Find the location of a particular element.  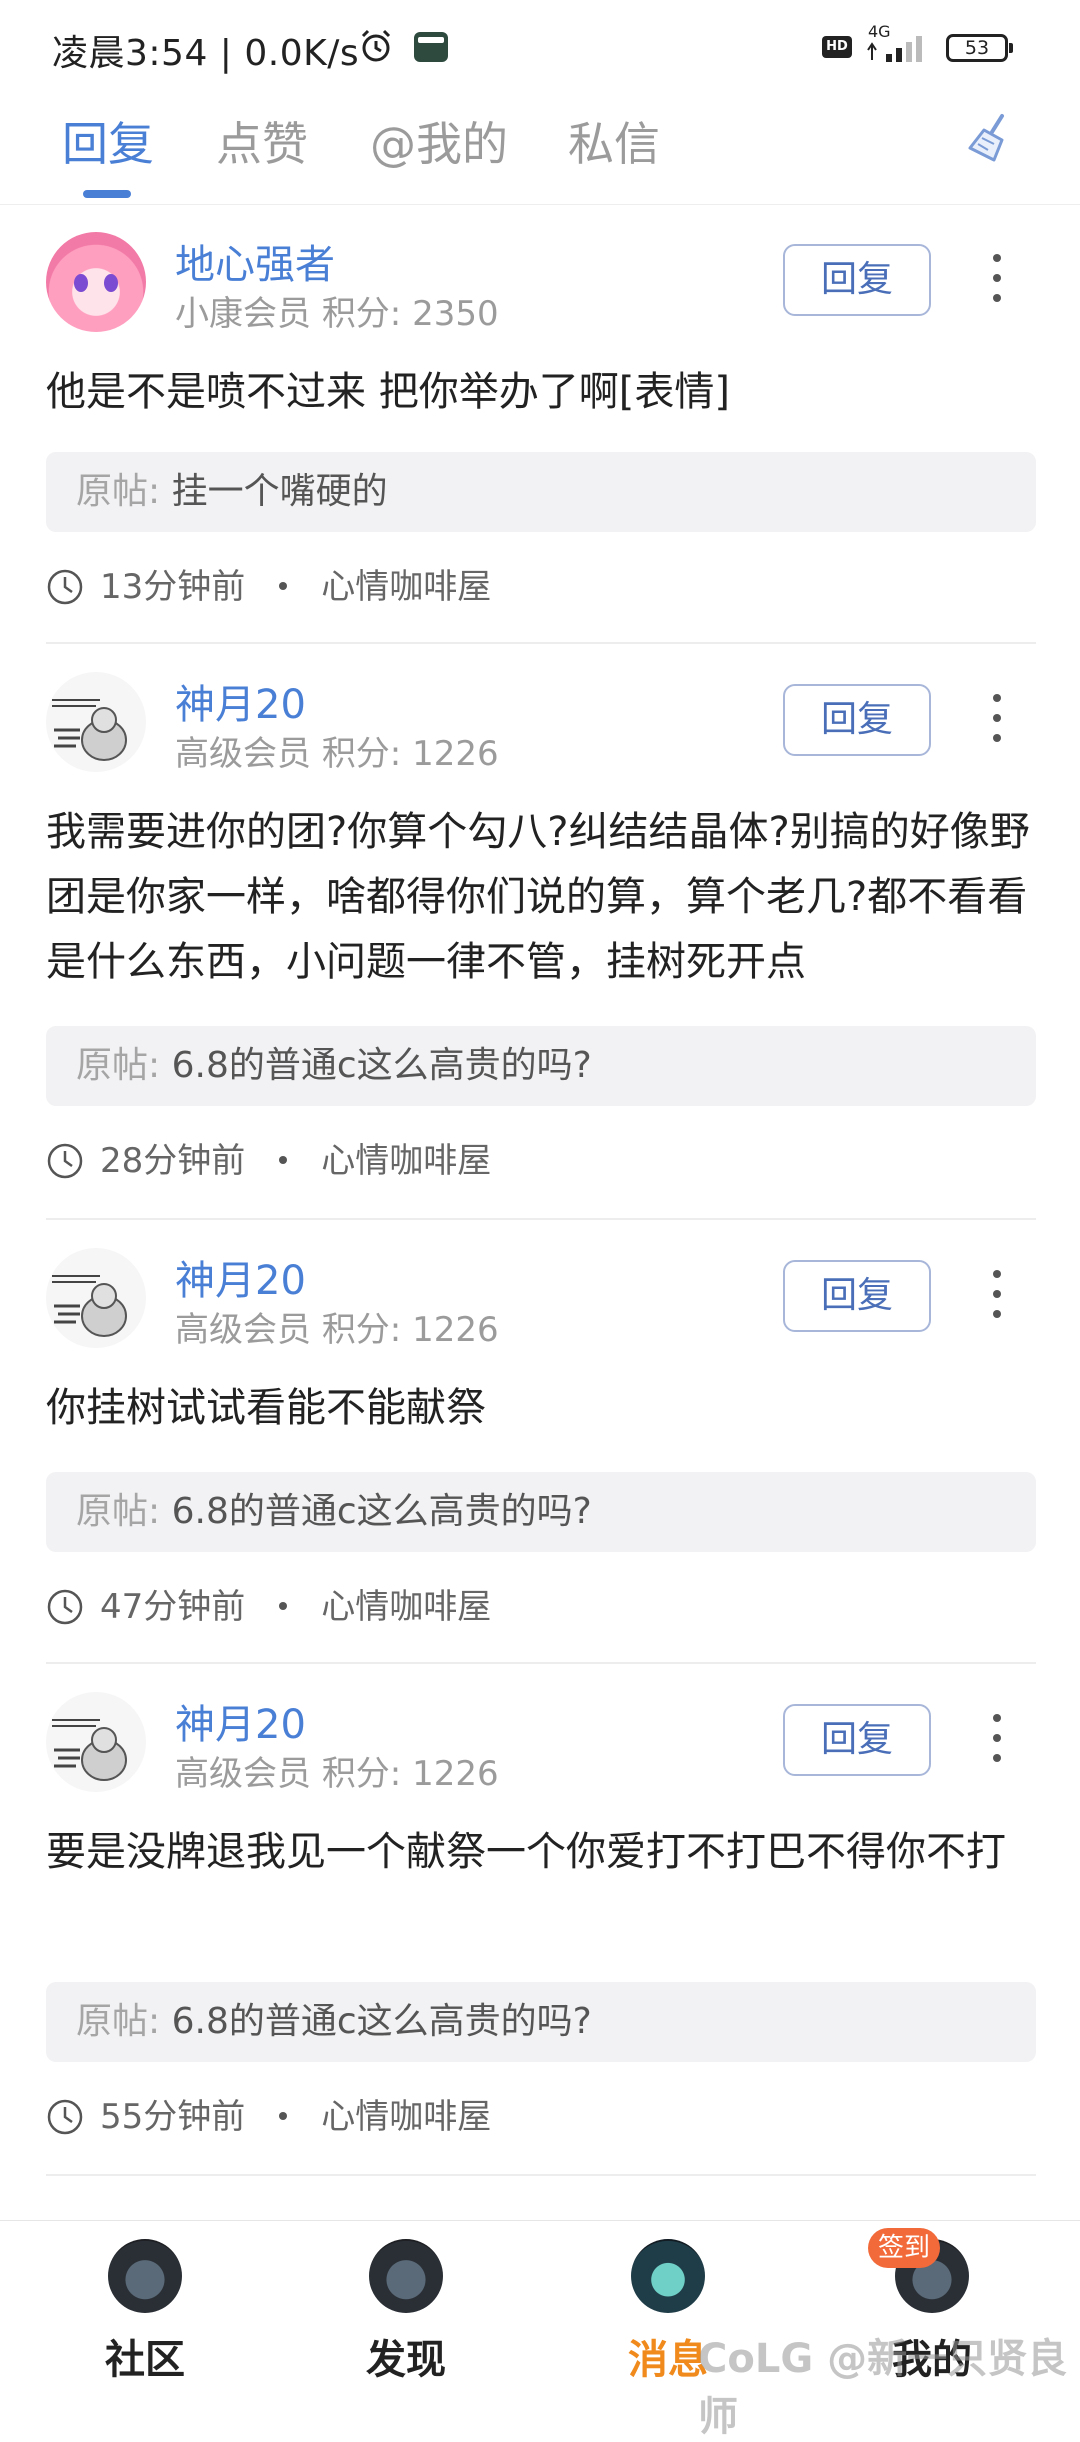

message-content: 你挂树试试看能不能献祭 is located at coordinates (266, 1408).